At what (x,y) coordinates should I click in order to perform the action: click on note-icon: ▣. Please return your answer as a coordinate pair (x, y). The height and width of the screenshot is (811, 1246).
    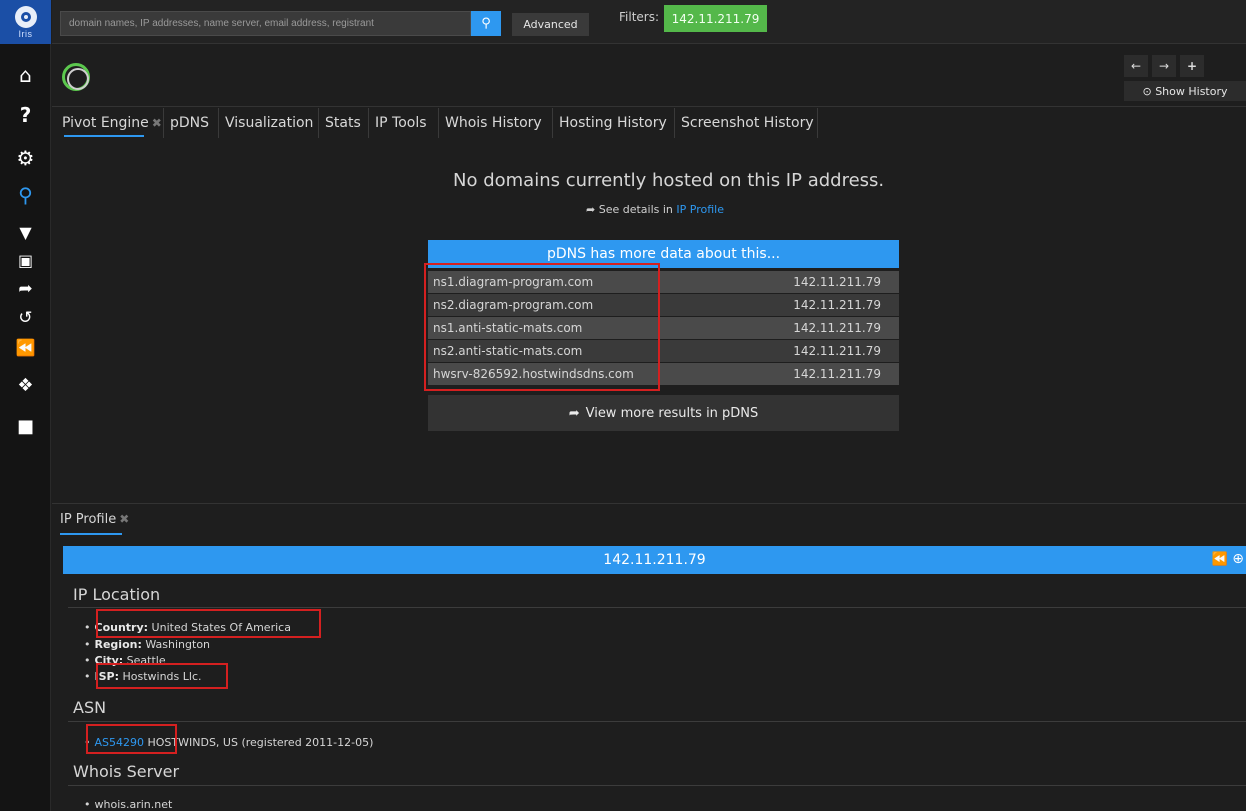
    Looking at the image, I should click on (25, 260).